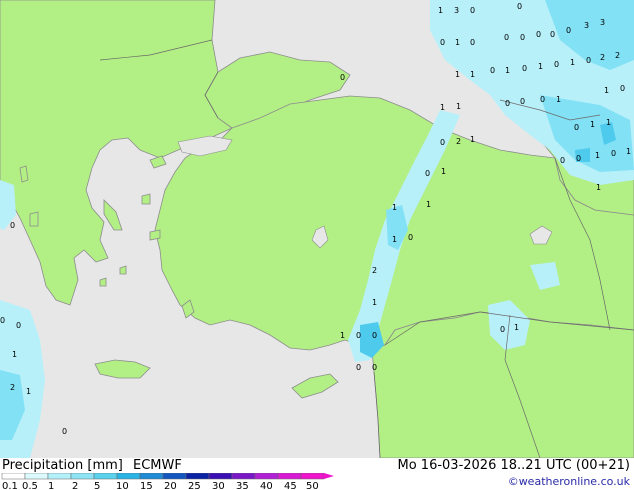 The image size is (634, 490). What do you see at coordinates (146, 199) in the screenshot?
I see `land-chios` at bounding box center [146, 199].